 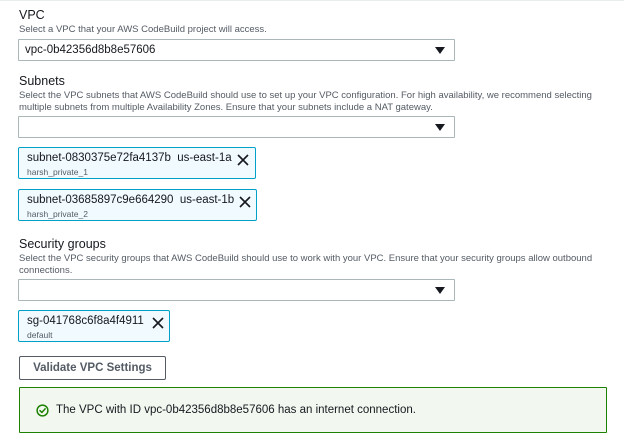 I want to click on security-group-token-name: default, so click(x=40, y=335).